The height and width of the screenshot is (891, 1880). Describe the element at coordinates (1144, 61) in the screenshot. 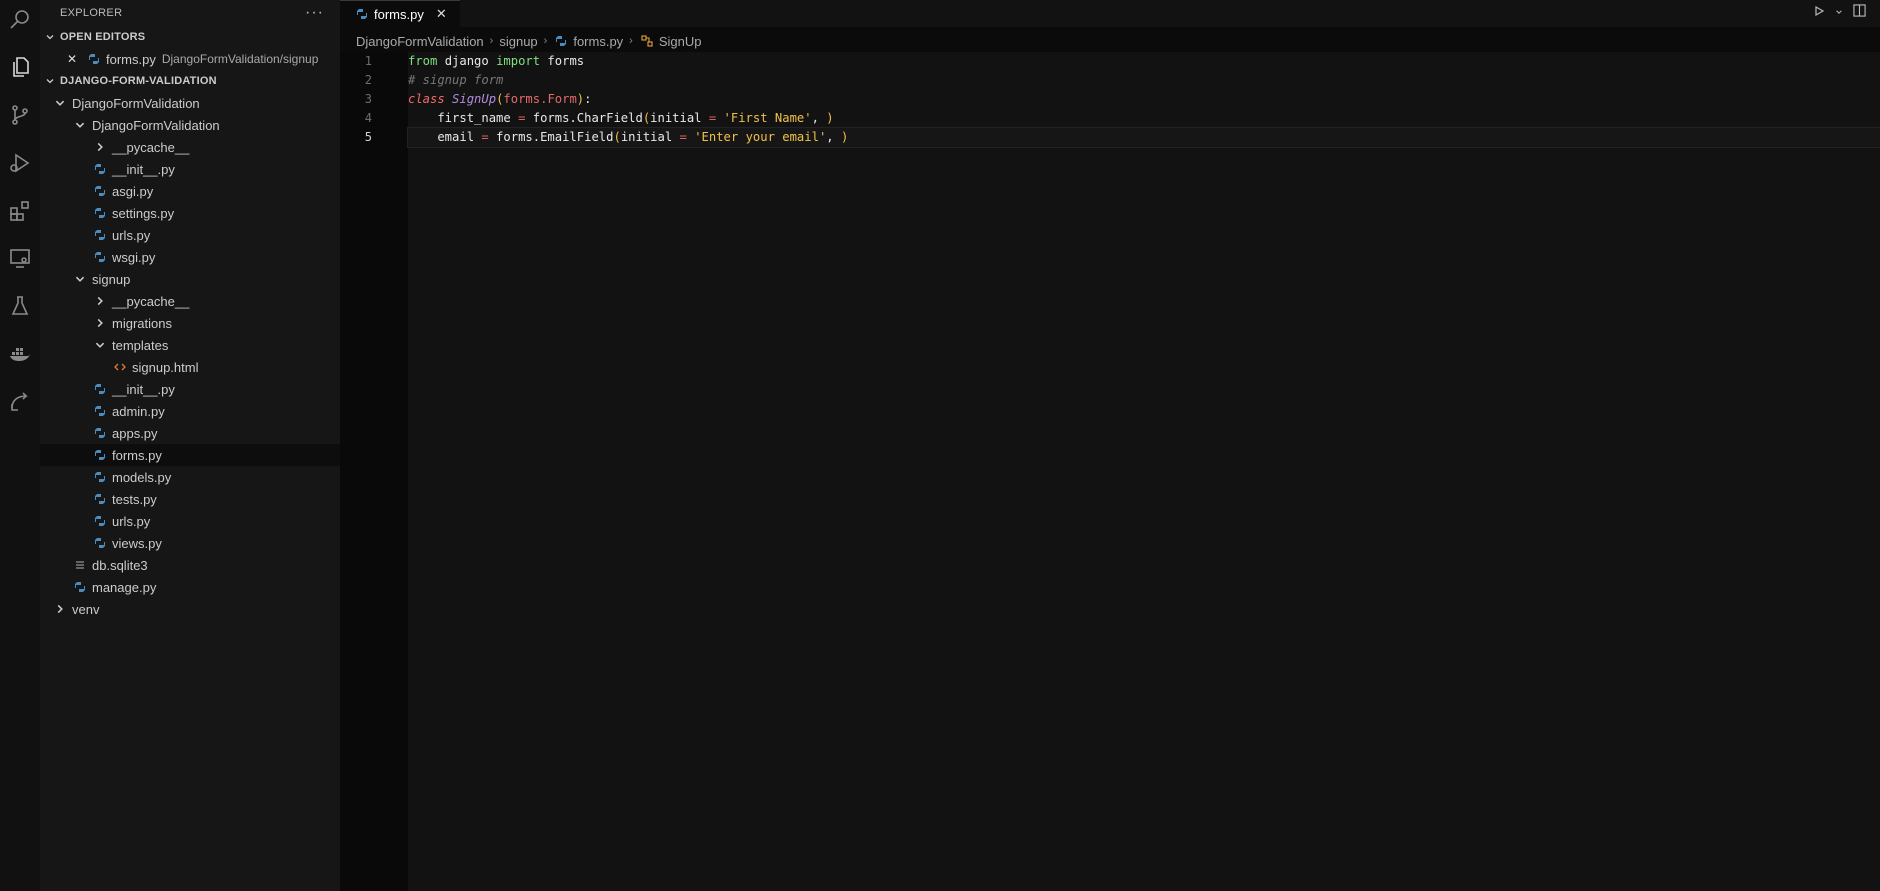

I see `code-line: from django import forms` at that location.